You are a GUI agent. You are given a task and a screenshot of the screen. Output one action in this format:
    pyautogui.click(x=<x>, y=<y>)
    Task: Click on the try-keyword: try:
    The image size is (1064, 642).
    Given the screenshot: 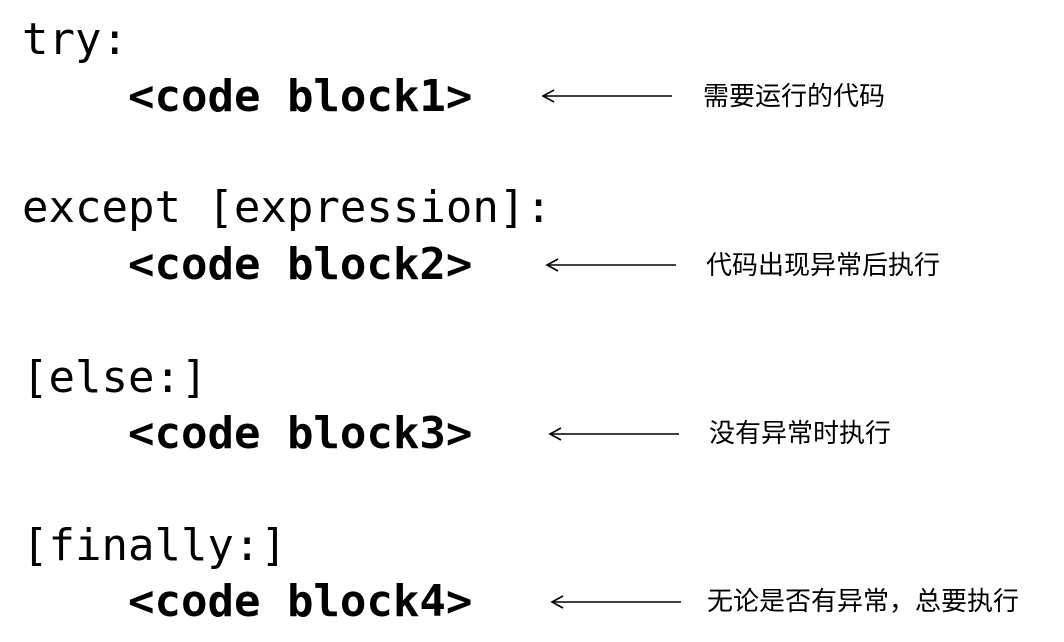 What is the action you would take?
    pyautogui.click(x=75, y=39)
    